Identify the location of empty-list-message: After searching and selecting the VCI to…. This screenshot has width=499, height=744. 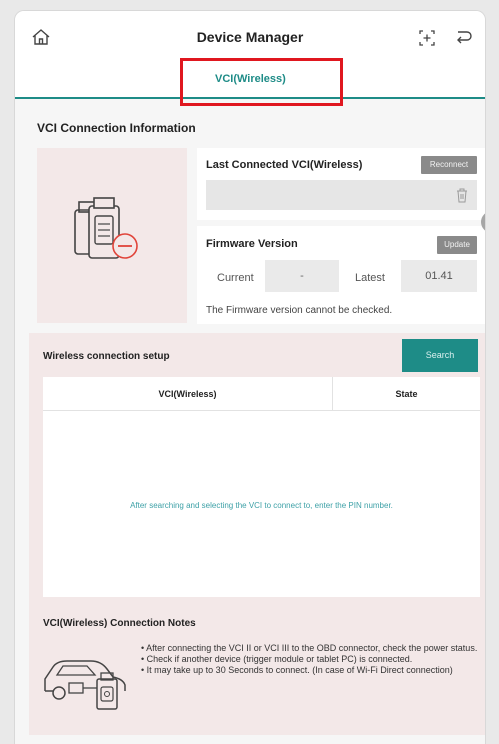
(261, 505).